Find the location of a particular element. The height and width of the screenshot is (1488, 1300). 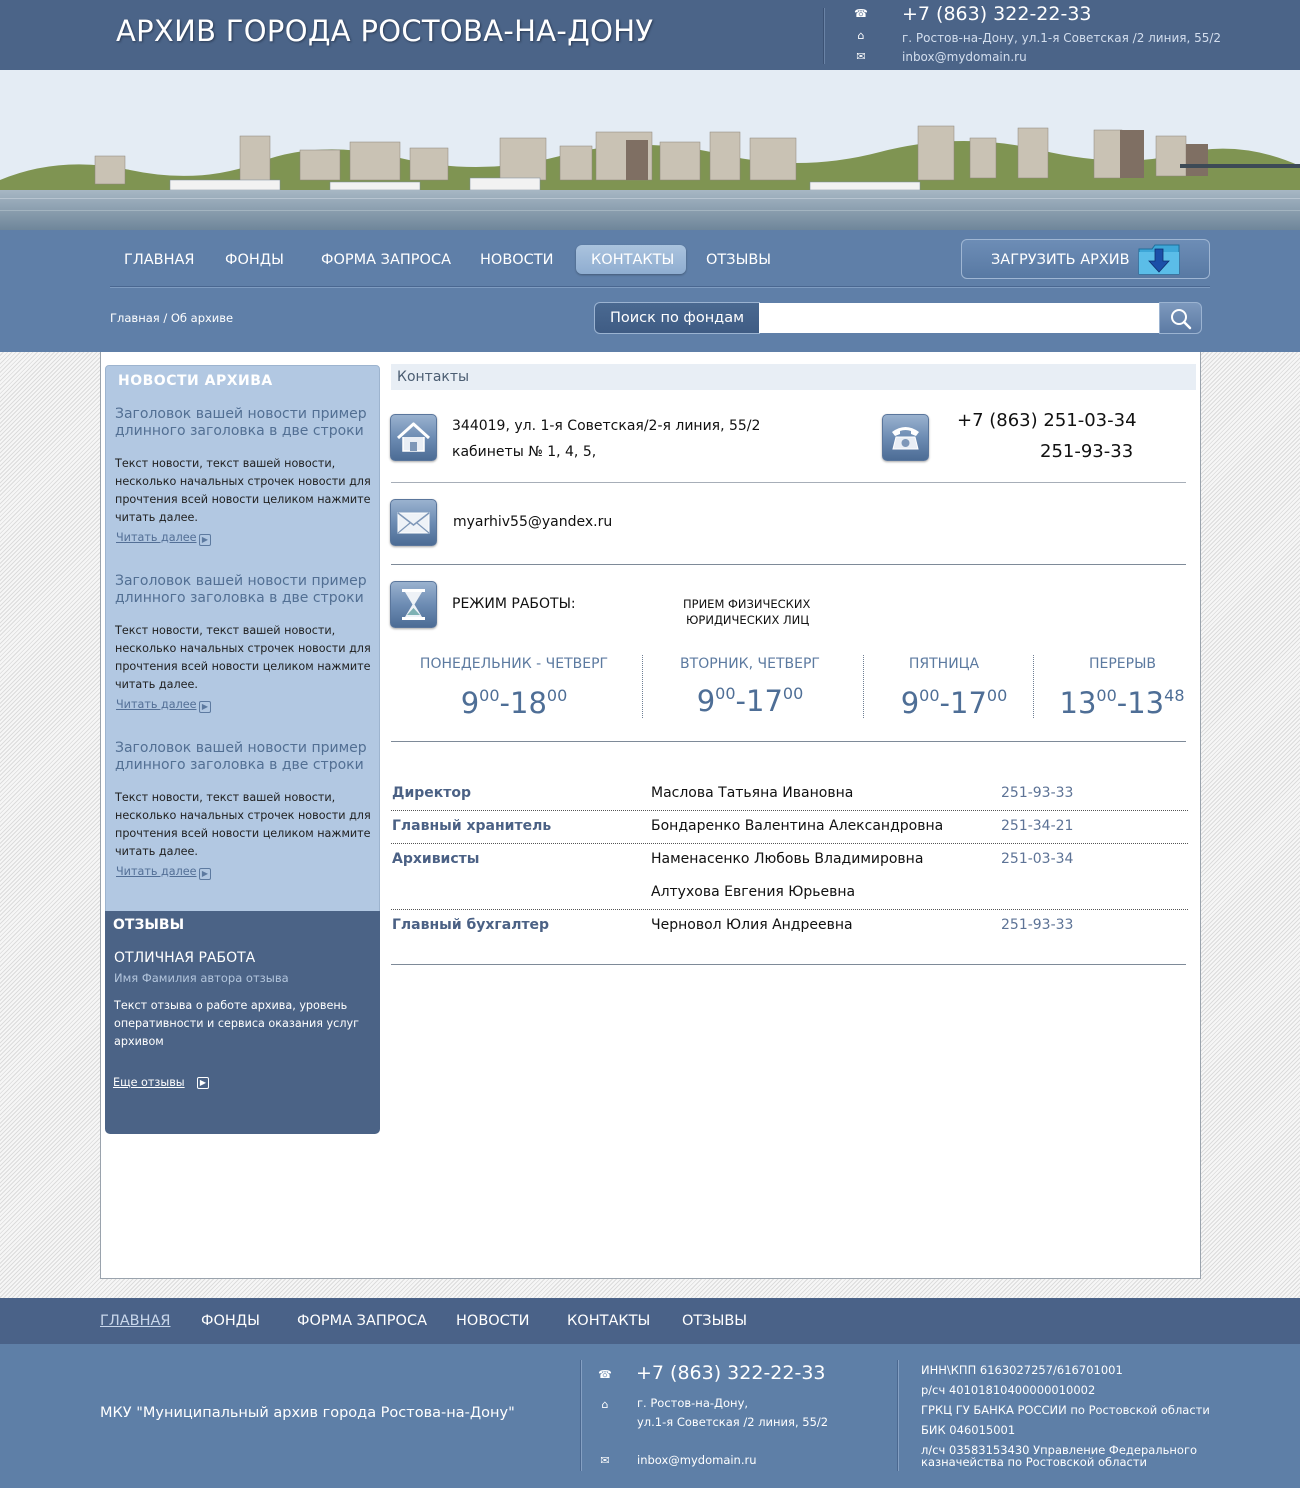

contact-phone-primary: +7 (863) 251-03-34 is located at coordinates (1047, 420).